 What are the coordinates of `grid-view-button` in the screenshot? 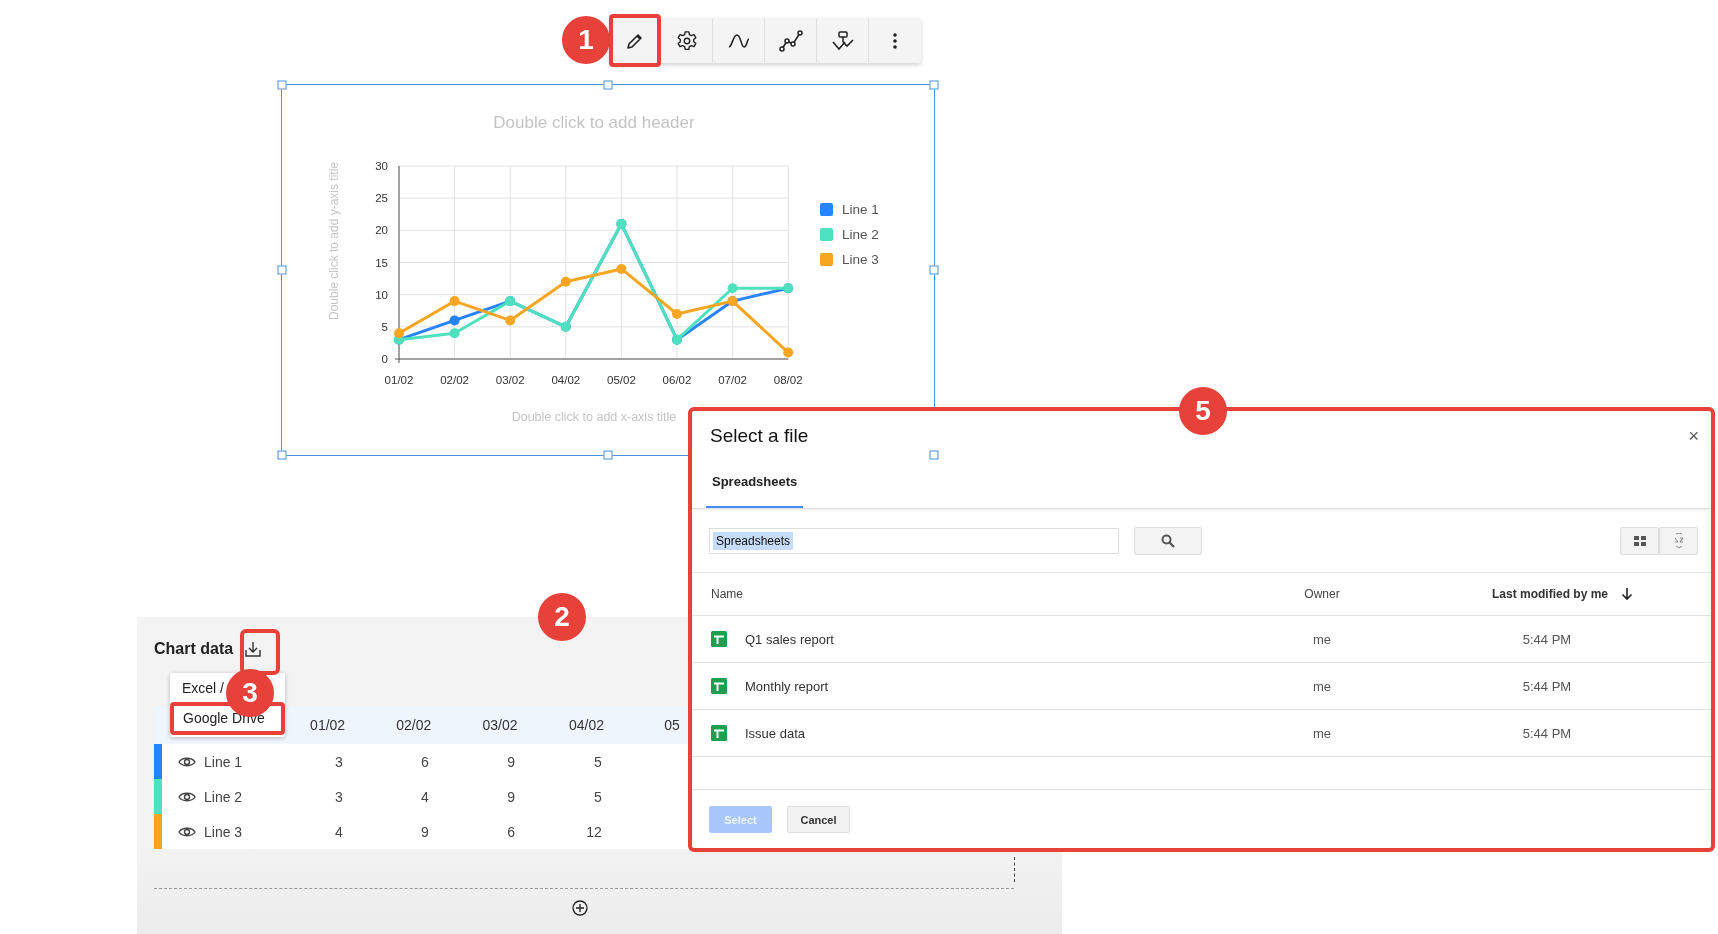 It's located at (1639, 541).